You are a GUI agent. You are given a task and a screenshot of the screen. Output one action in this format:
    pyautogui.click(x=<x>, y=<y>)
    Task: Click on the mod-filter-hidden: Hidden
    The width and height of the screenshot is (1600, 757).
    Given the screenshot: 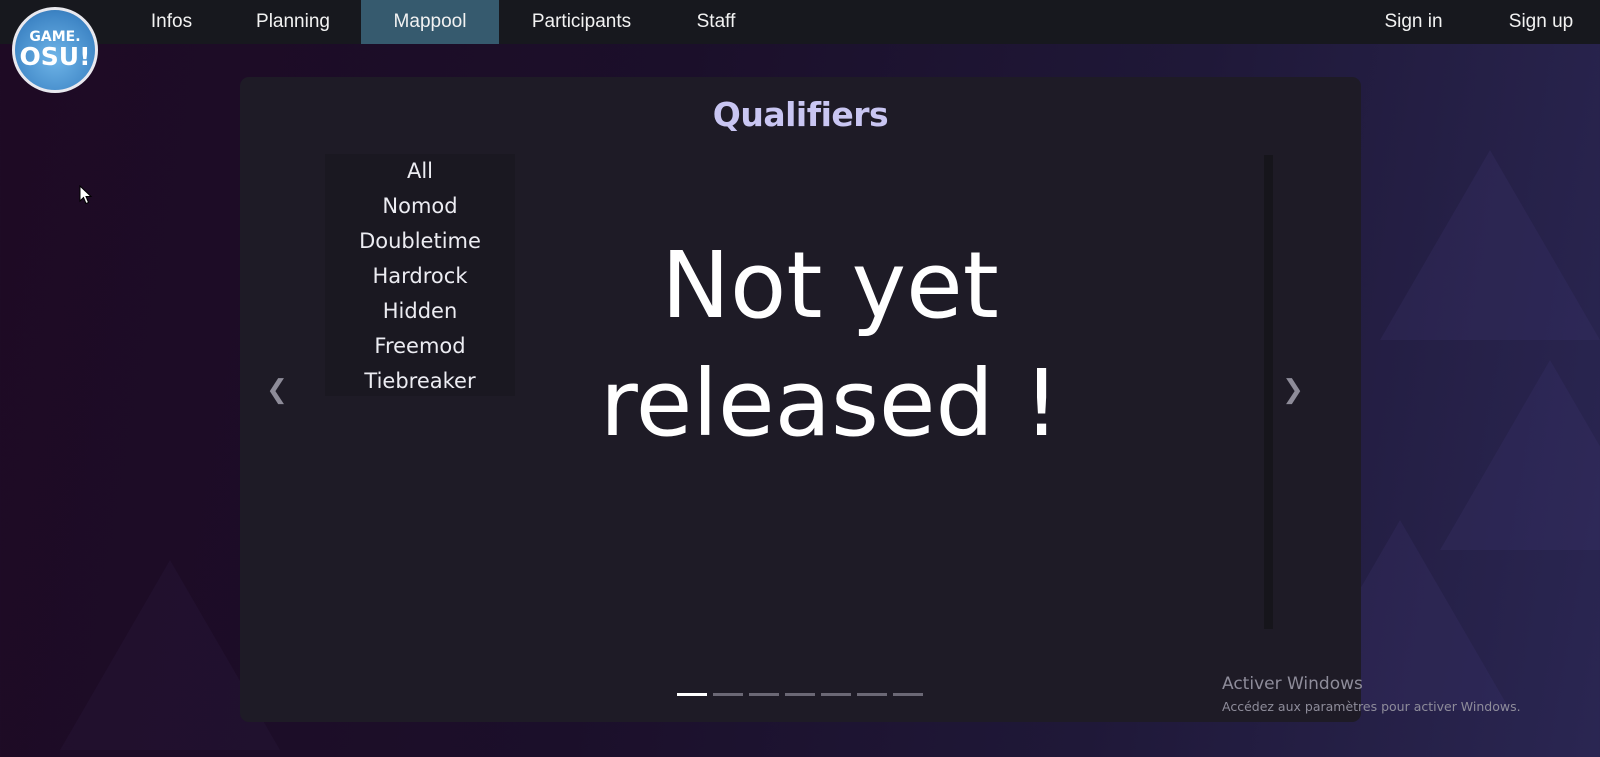 What is the action you would take?
    pyautogui.click(x=420, y=311)
    